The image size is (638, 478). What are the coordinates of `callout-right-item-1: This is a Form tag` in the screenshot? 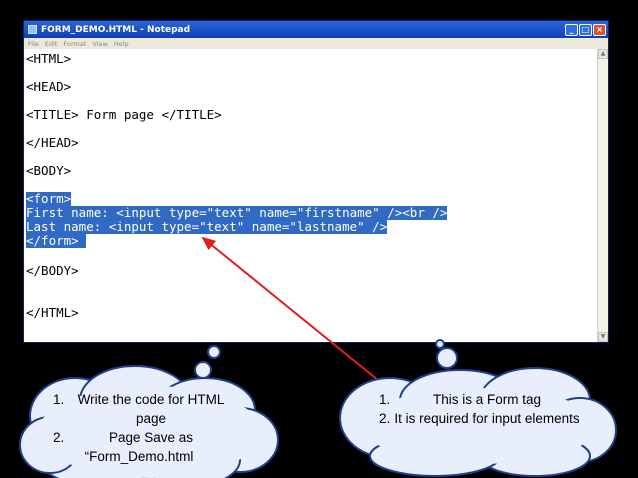 It's located at (487, 399).